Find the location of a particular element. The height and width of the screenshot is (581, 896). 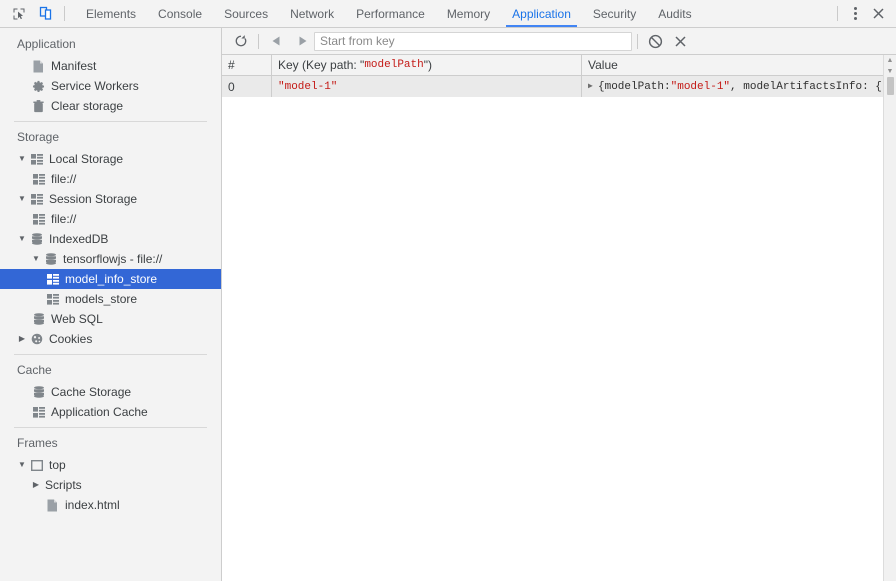

more-options-button is located at coordinates (855, 14).